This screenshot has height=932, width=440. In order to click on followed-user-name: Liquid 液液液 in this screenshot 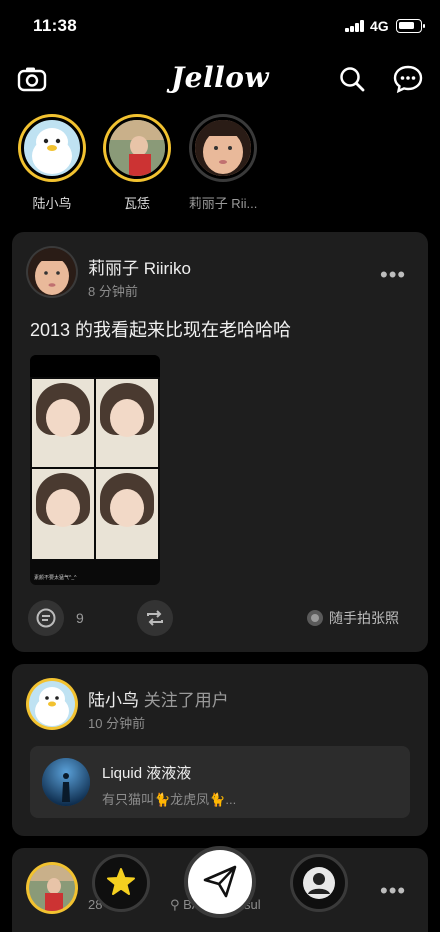, I will do `click(147, 773)`.